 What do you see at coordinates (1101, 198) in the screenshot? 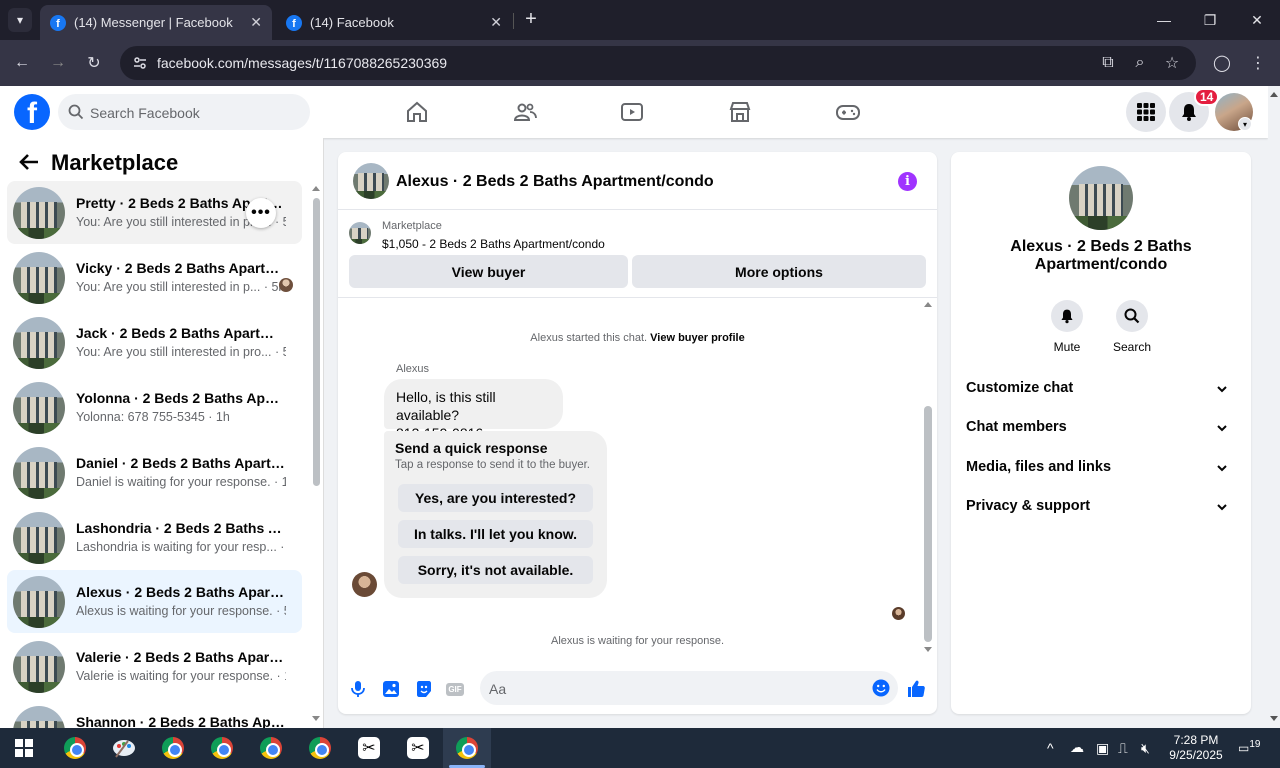
I see `chat-info-thumbnail` at bounding box center [1101, 198].